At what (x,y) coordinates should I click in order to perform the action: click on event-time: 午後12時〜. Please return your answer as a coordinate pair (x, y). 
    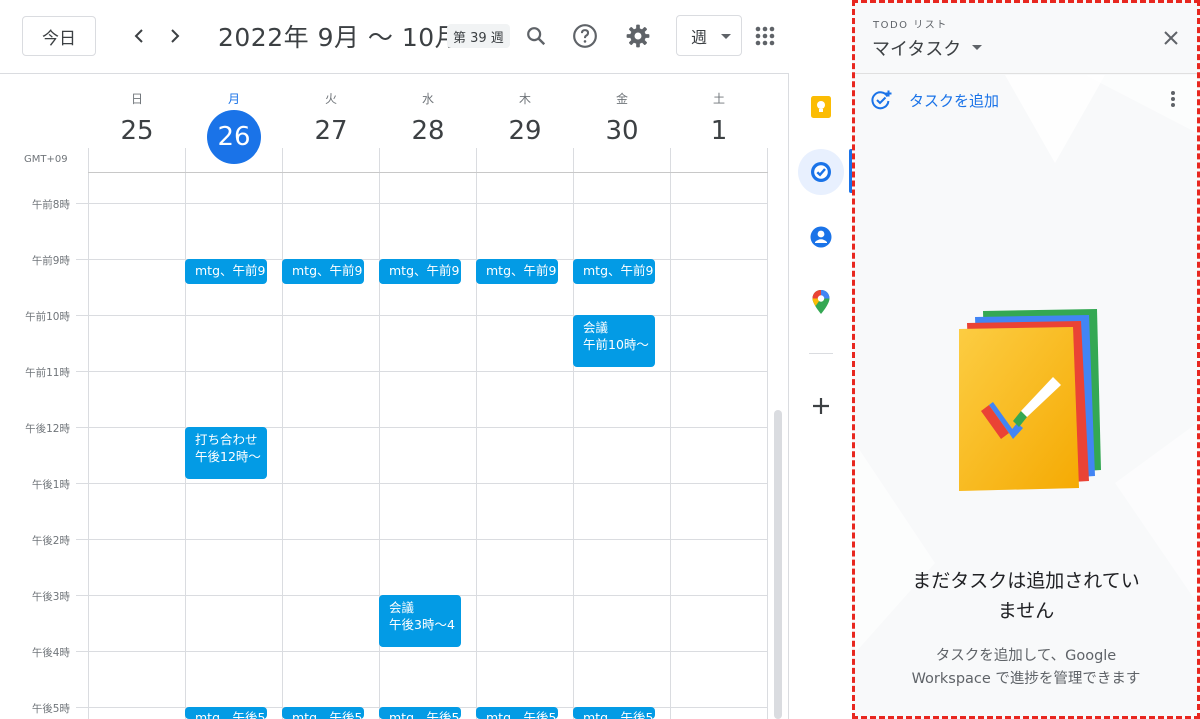
    Looking at the image, I should click on (228, 456).